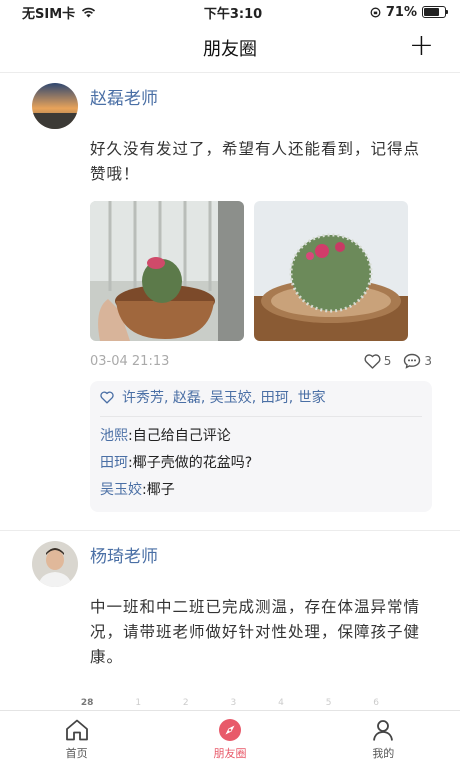  I want to click on post-time: 03-04 21:13, so click(130, 361).